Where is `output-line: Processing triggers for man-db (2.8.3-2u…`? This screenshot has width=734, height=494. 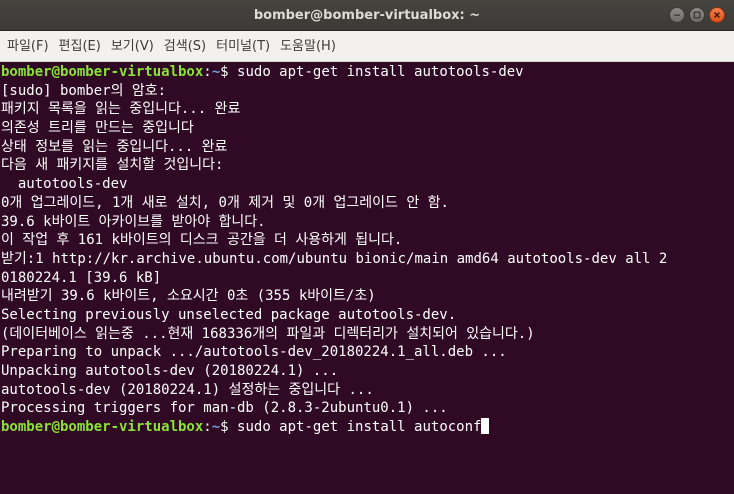
output-line: Processing triggers for man-db (2.8.3-2u… is located at coordinates (224, 408).